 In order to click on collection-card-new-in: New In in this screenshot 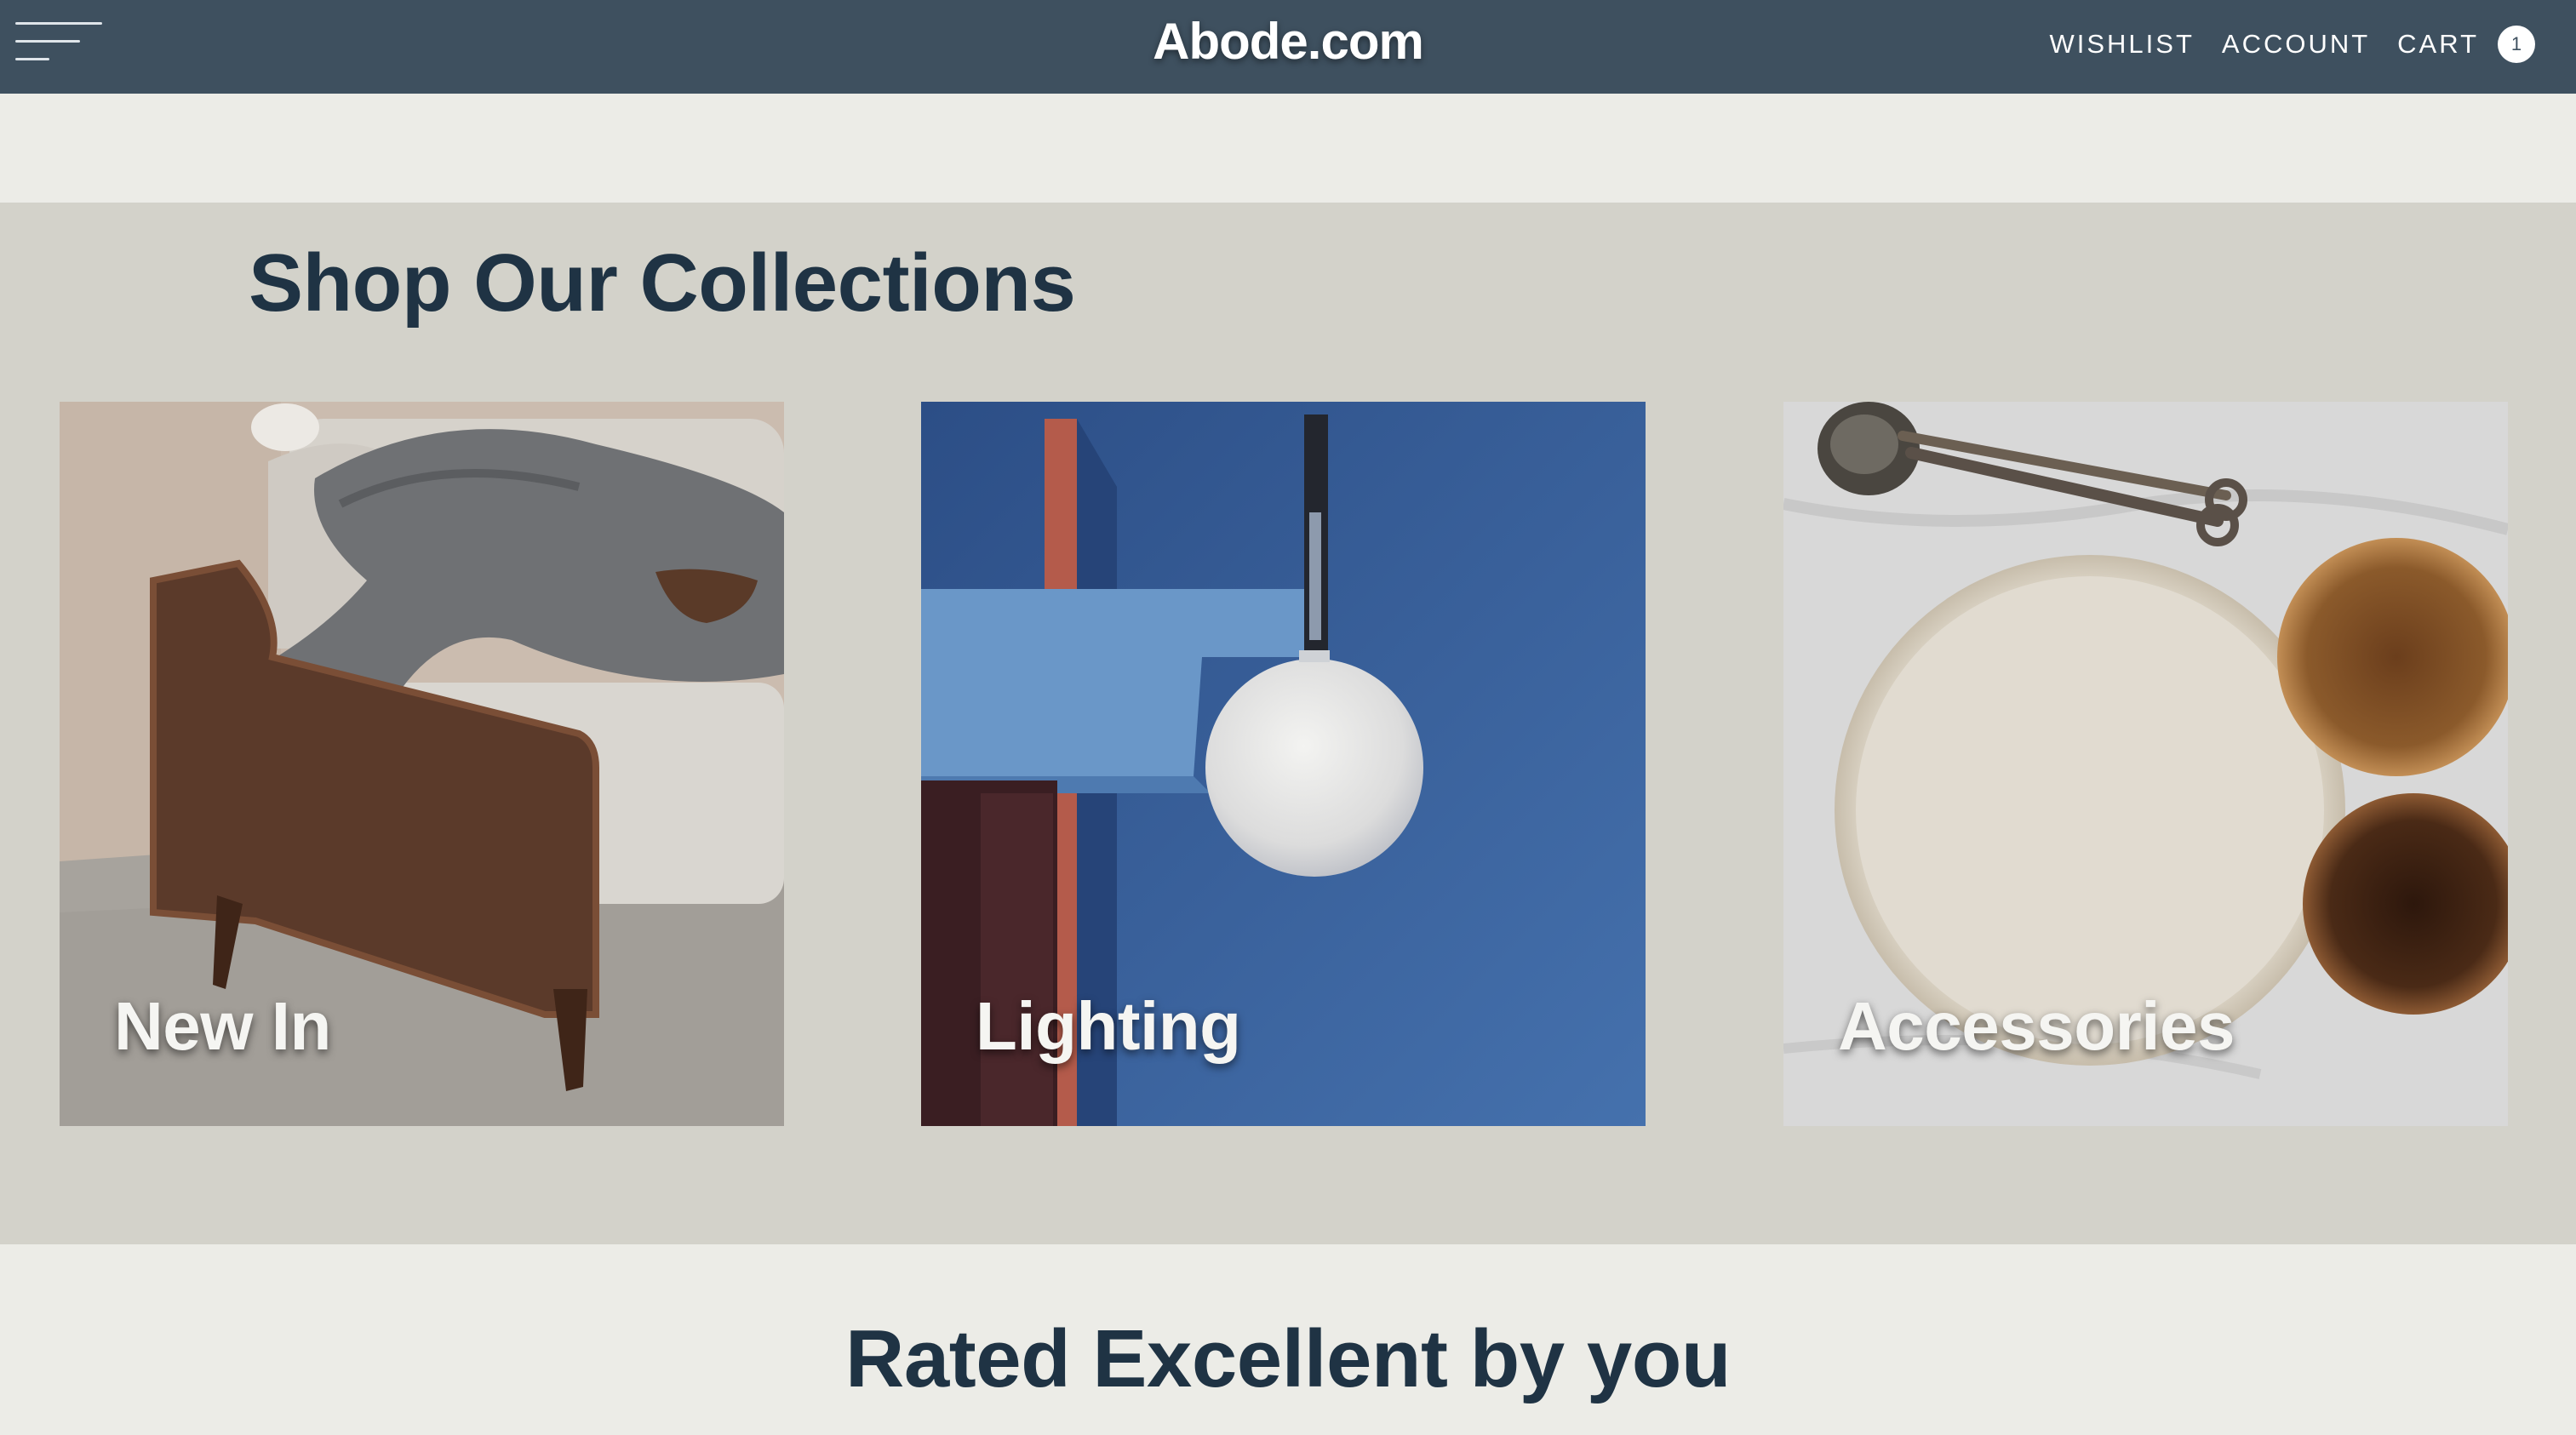, I will do `click(422, 764)`.